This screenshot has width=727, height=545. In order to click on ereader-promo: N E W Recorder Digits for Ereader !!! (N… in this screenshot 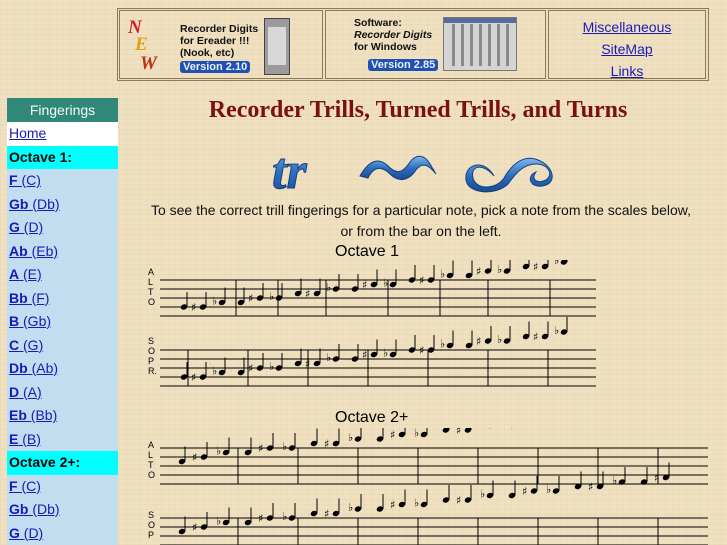, I will do `click(221, 44)`.